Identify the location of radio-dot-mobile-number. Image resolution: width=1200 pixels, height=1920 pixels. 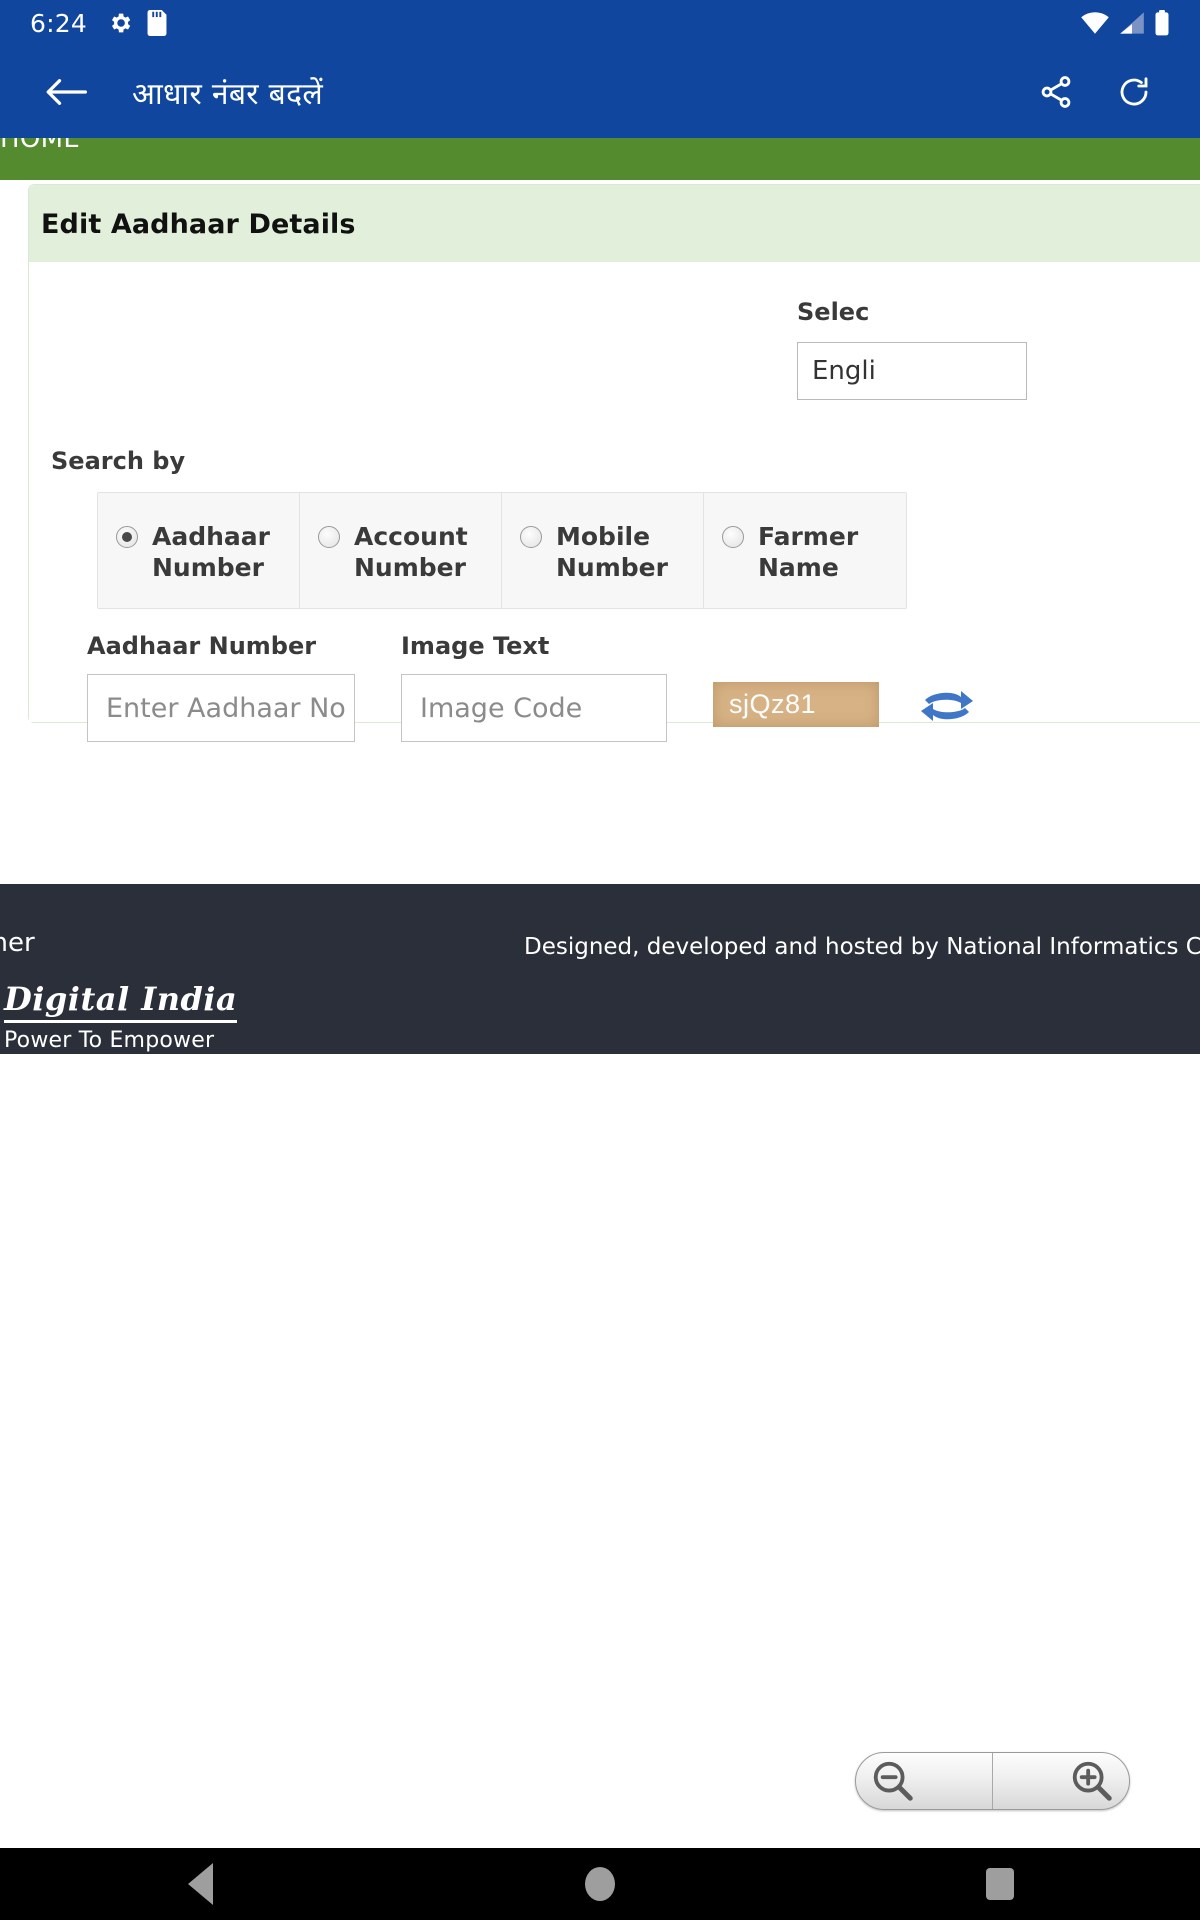
(531, 537).